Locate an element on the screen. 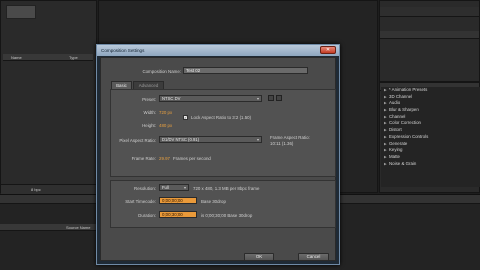 Image resolution: width=480 pixels, height=270 pixels. info-header is located at coordinates (429, 35).